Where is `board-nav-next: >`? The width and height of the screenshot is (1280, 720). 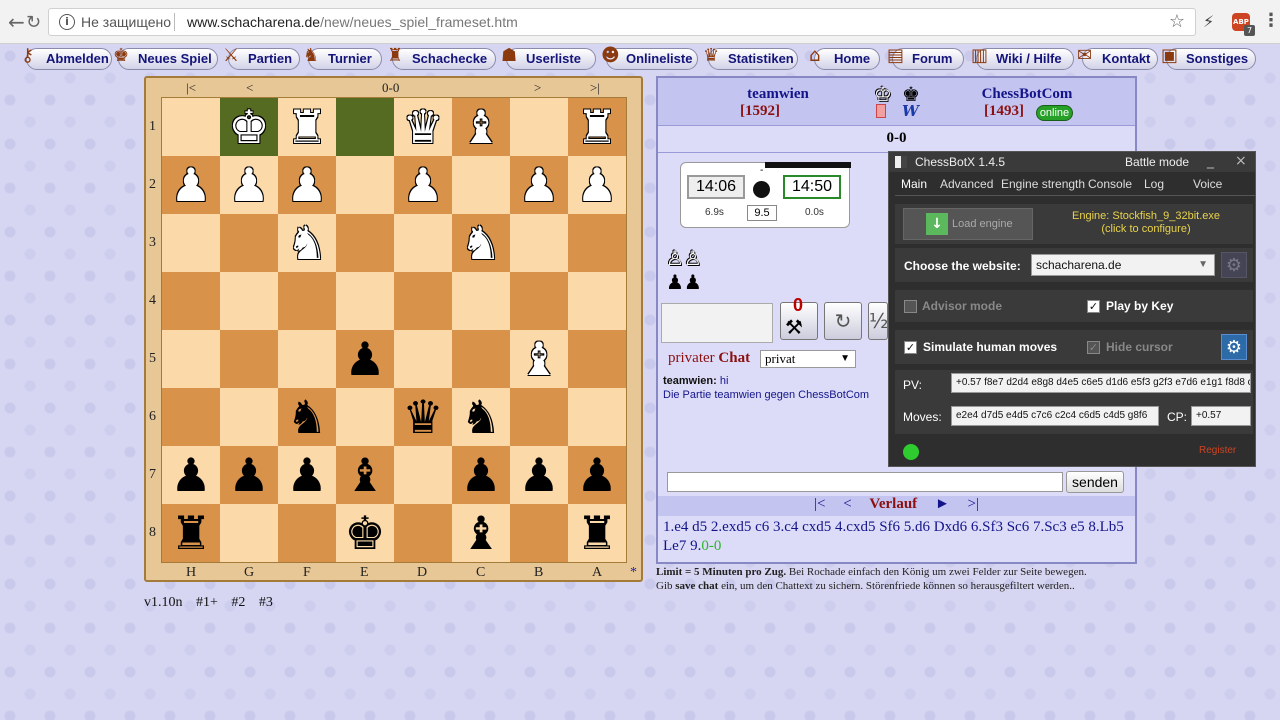
board-nav-next: > is located at coordinates (537, 88).